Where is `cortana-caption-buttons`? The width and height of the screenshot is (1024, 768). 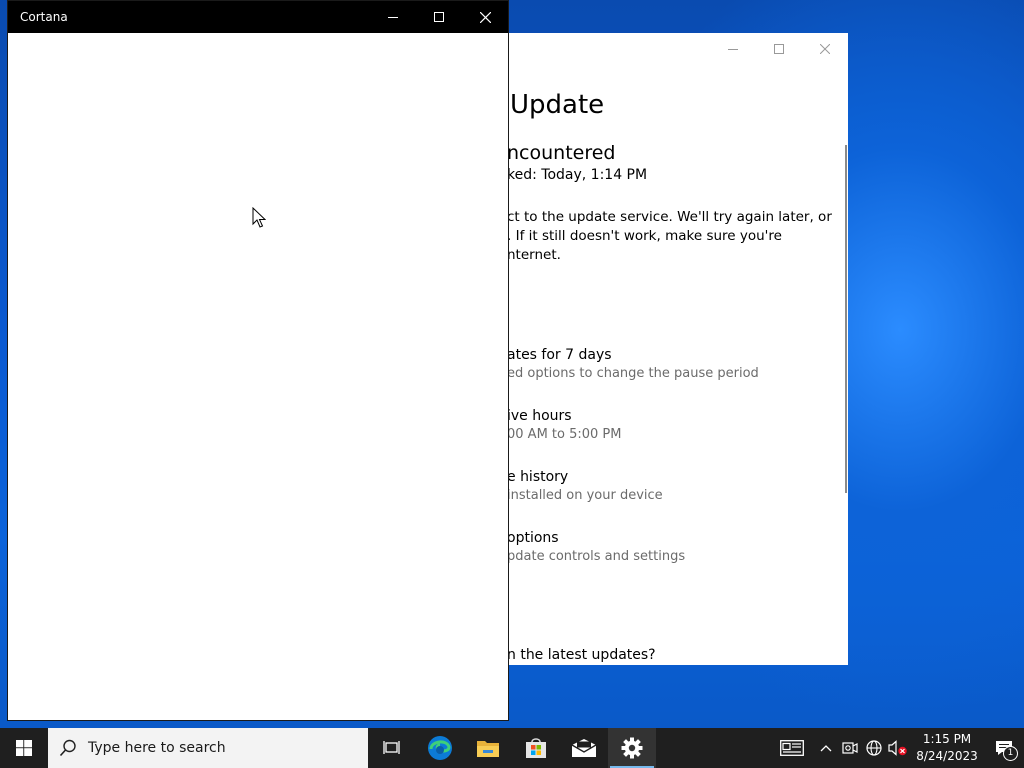
cortana-caption-buttons is located at coordinates (439, 17).